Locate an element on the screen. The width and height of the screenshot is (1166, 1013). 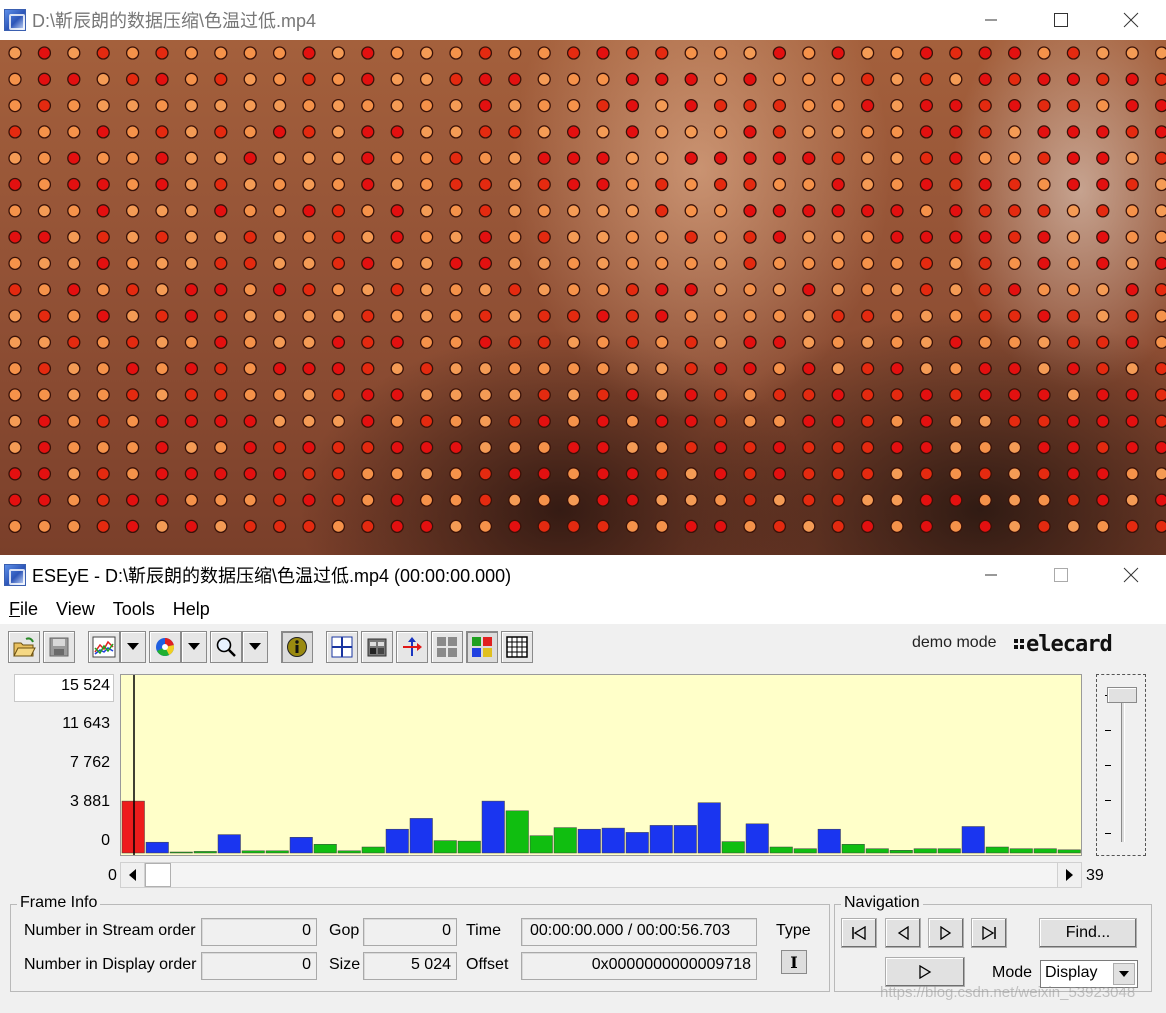
color-wheel-icon is located at coordinates (165, 646).